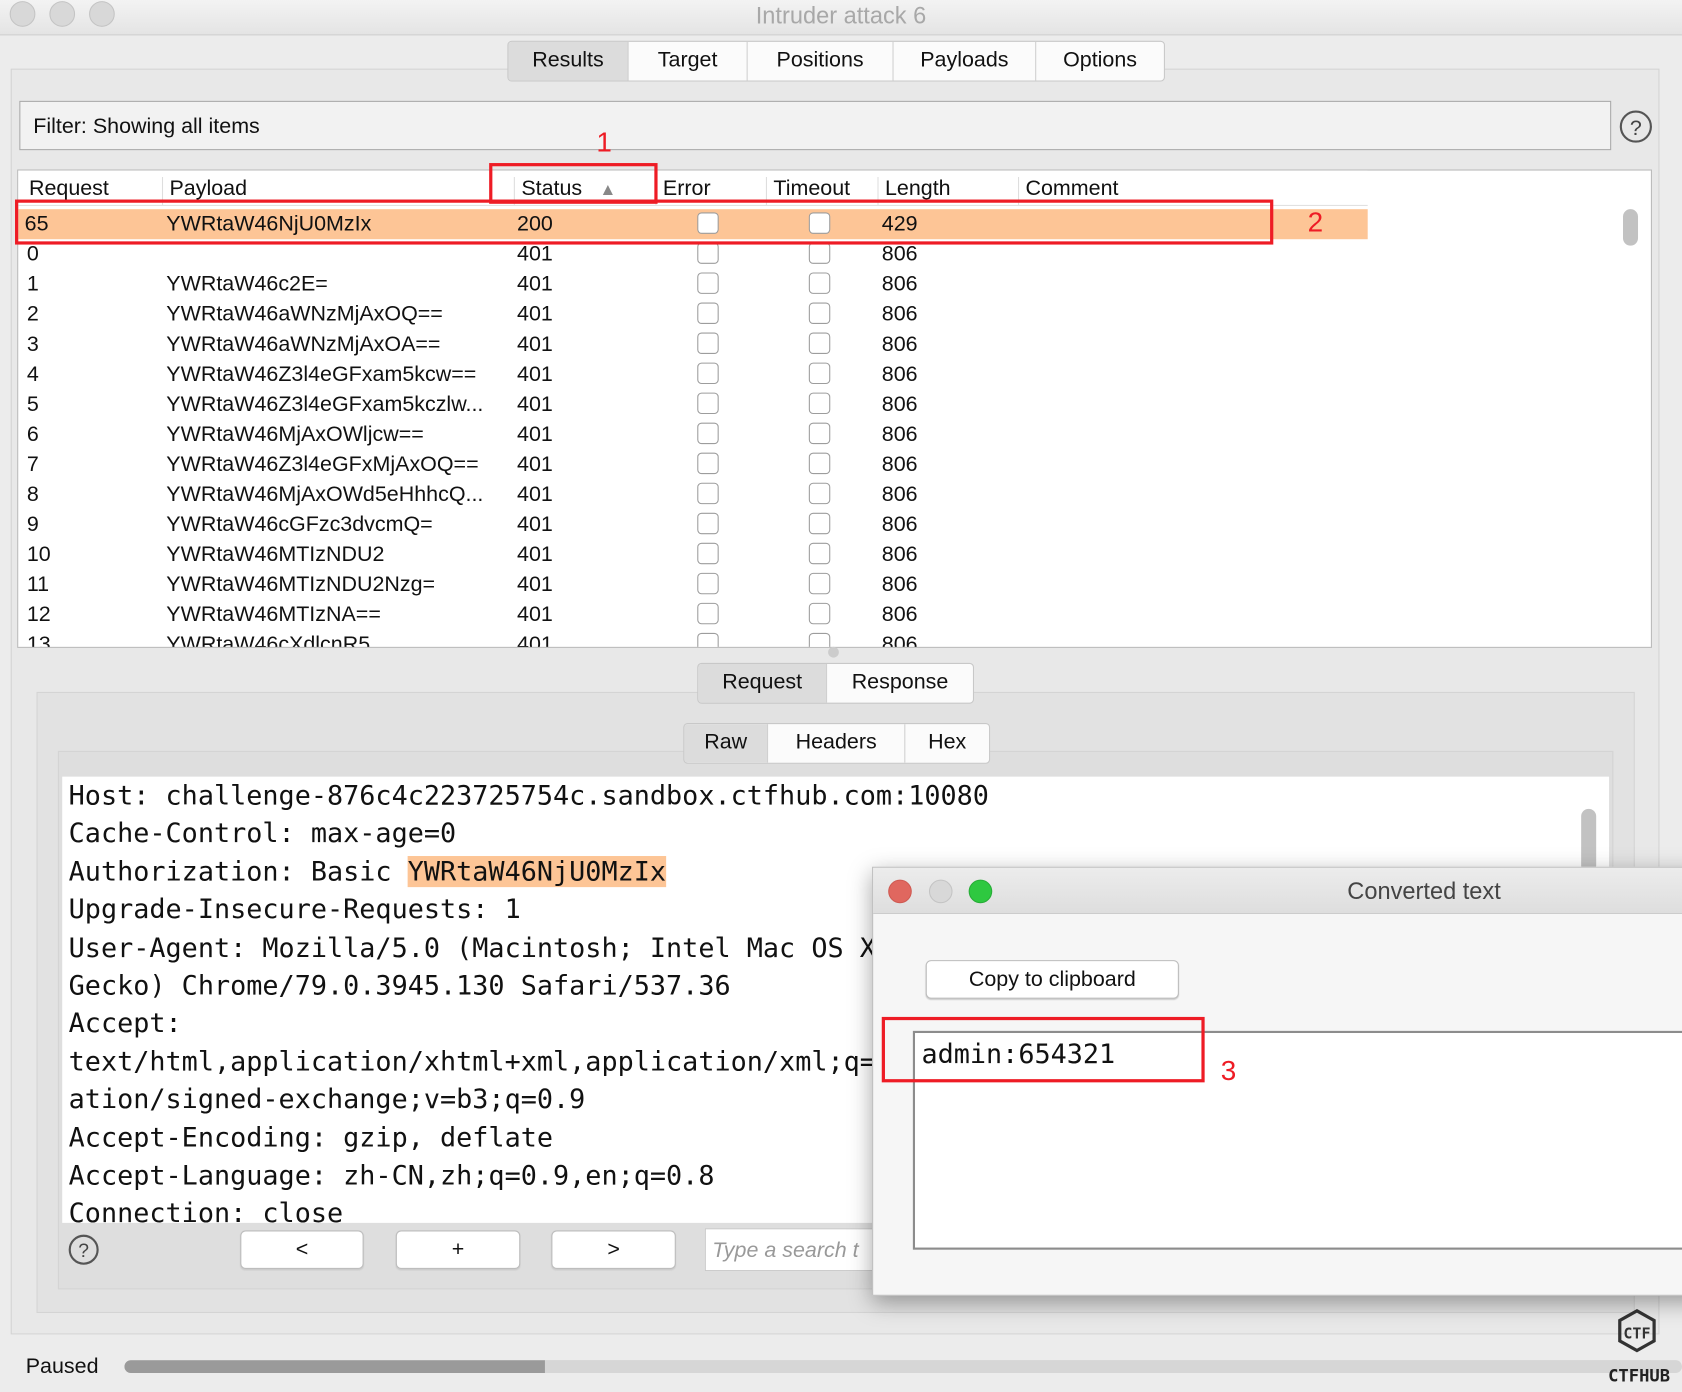 This screenshot has width=1682, height=1392. What do you see at coordinates (32, 434) in the screenshot?
I see `cell-request: 6` at bounding box center [32, 434].